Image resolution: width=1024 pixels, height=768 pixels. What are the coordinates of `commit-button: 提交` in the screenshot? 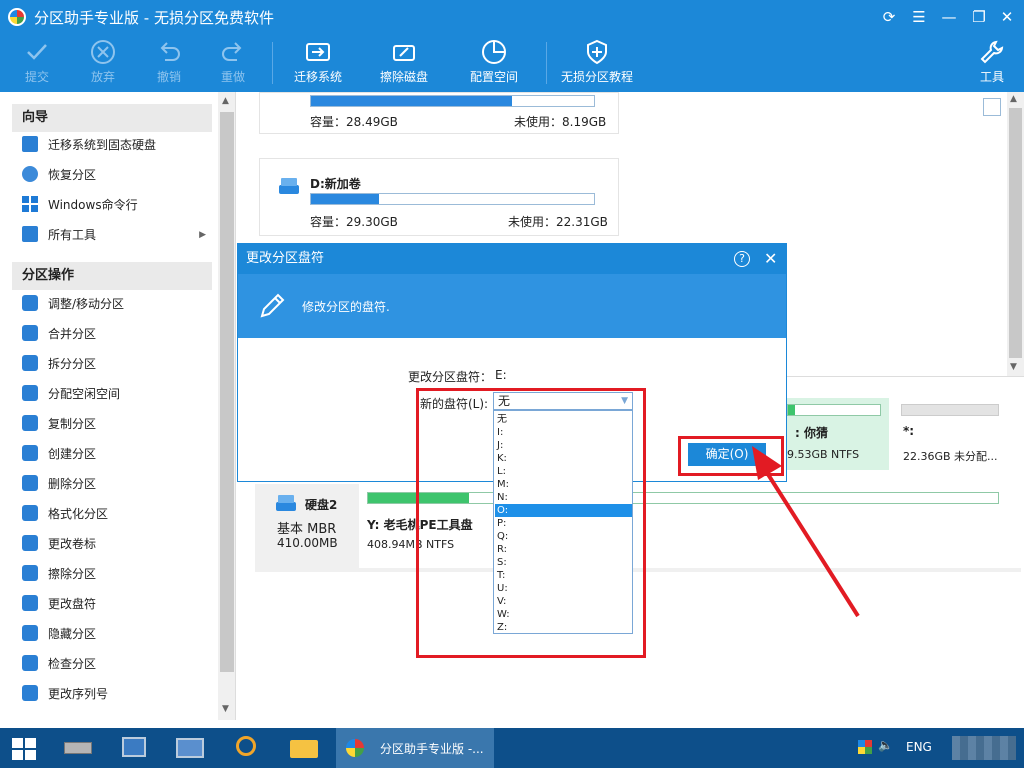 It's located at (37, 63).